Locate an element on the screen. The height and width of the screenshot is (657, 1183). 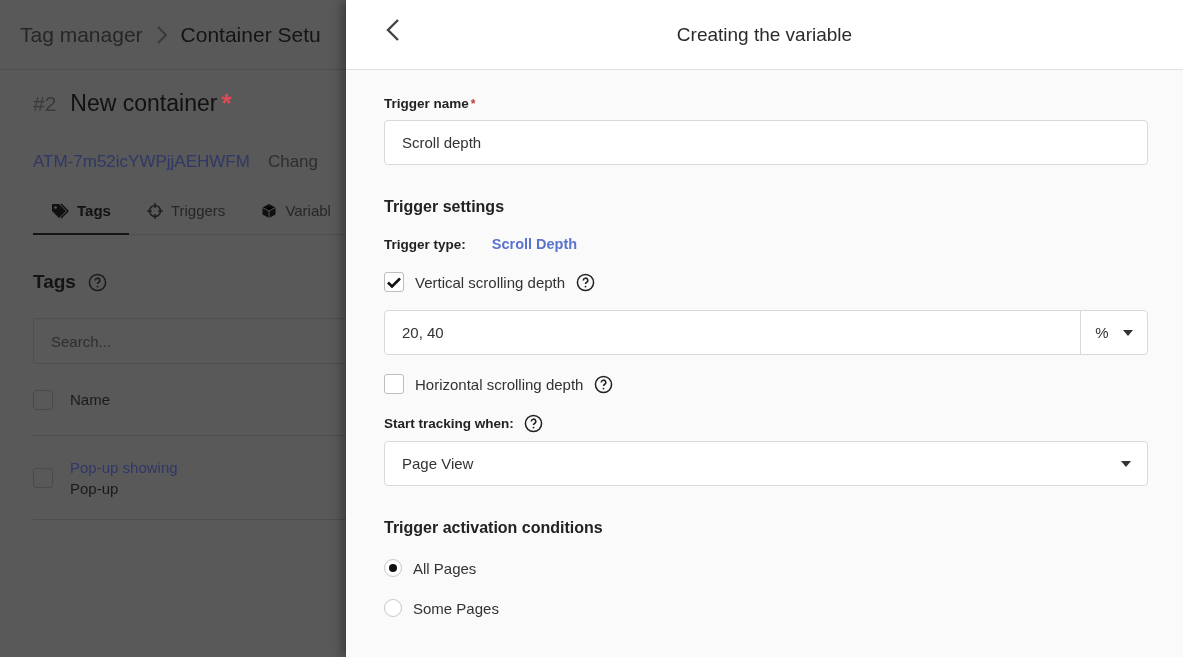
checkbox-label: Vertical scrolling depth is located at coordinates (490, 282).